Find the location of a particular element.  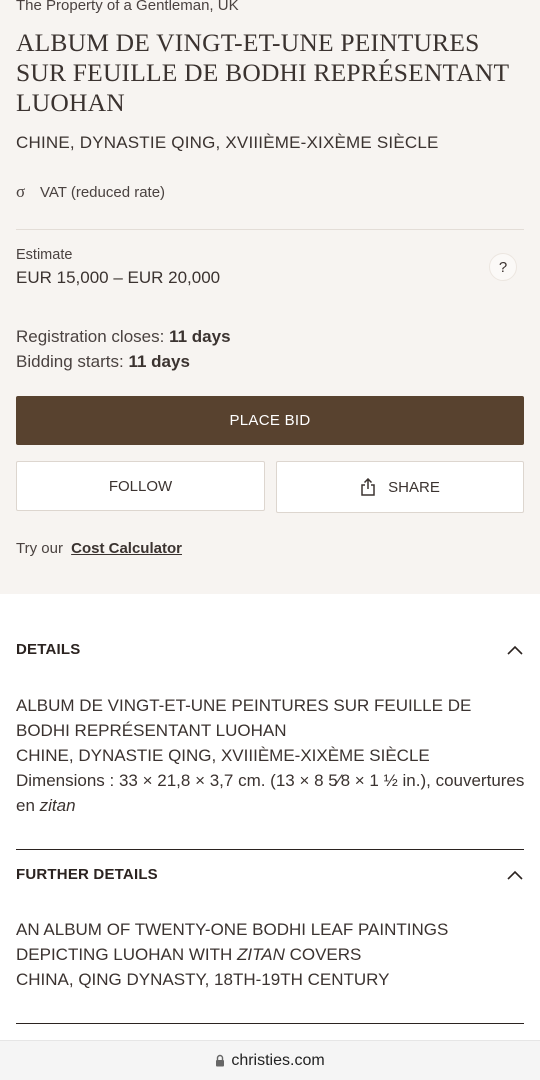

details-header: DETAILS is located at coordinates (270, 649).